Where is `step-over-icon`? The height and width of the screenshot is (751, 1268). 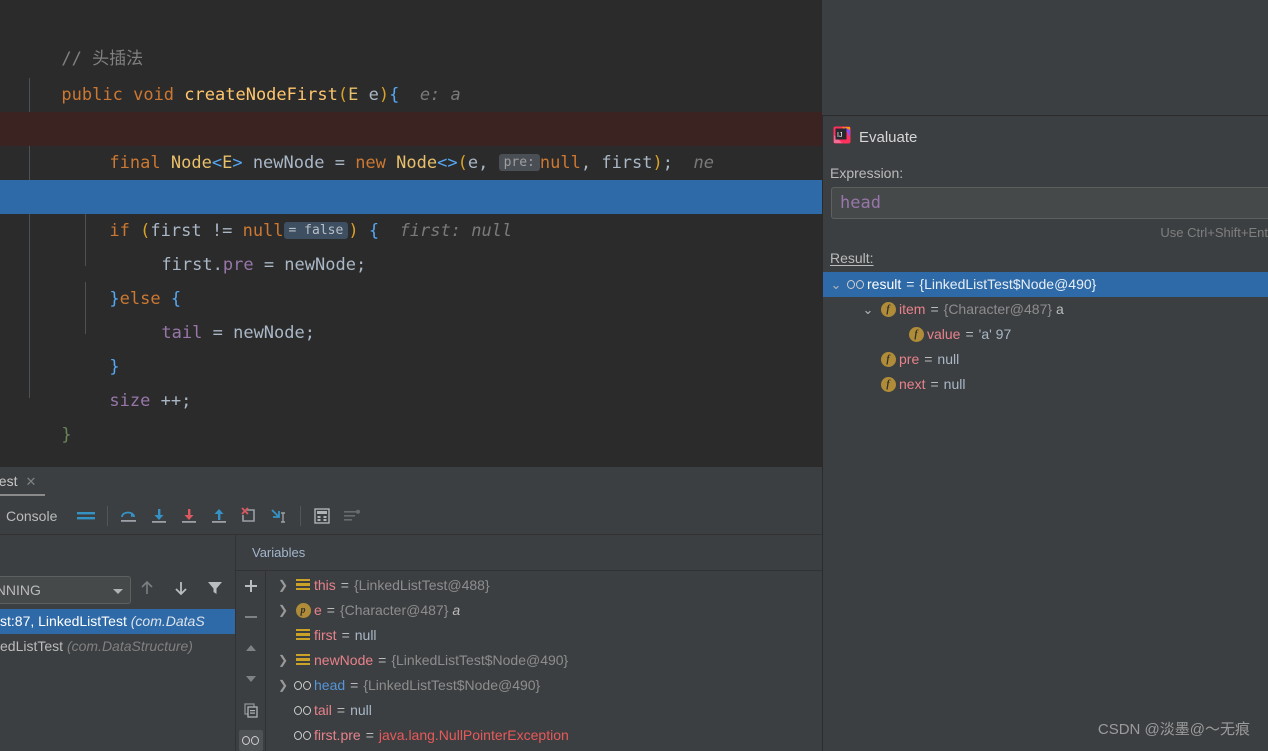 step-over-icon is located at coordinates (129, 516).